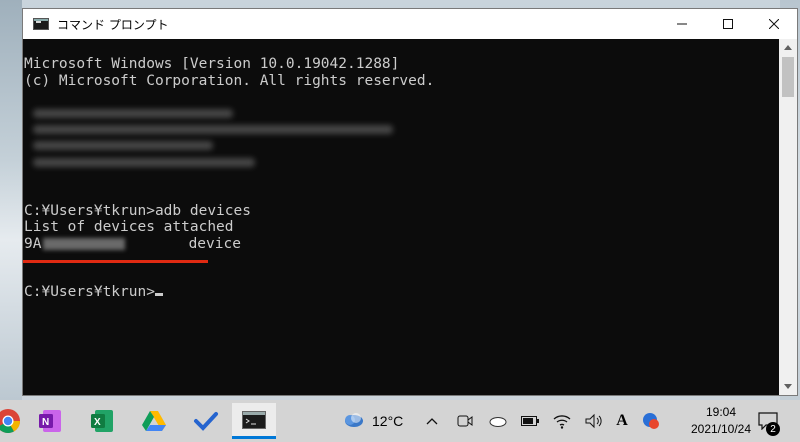 Image resolution: width=800 pixels, height=442 pixels. I want to click on prompt-text: C:¥Users¥tkrun>, so click(89, 292).